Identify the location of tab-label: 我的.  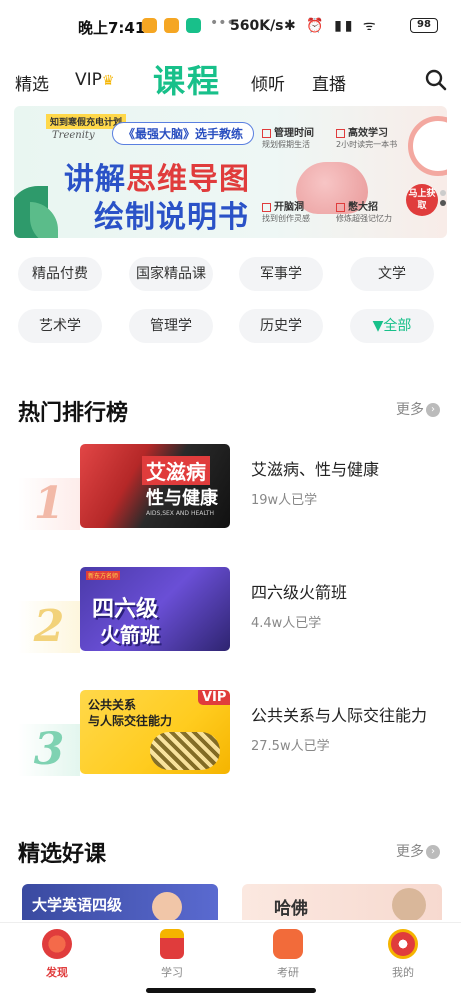
(403, 972).